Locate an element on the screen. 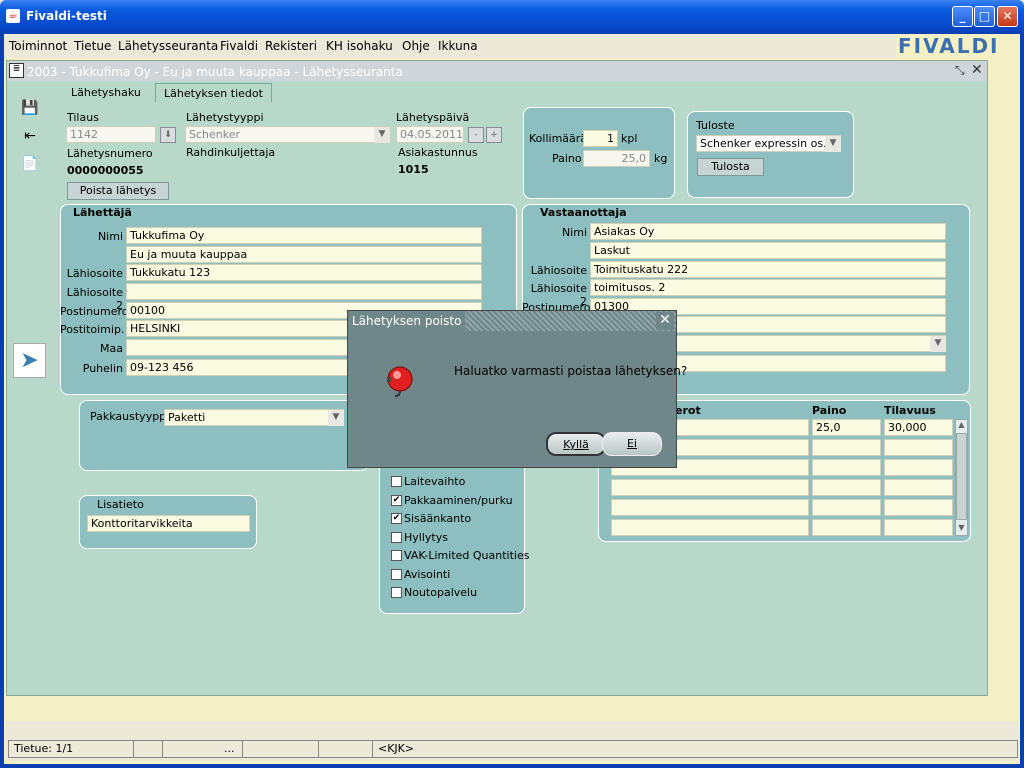 The width and height of the screenshot is (1024, 768). restore-icon: ⤡ is located at coordinates (960, 70).